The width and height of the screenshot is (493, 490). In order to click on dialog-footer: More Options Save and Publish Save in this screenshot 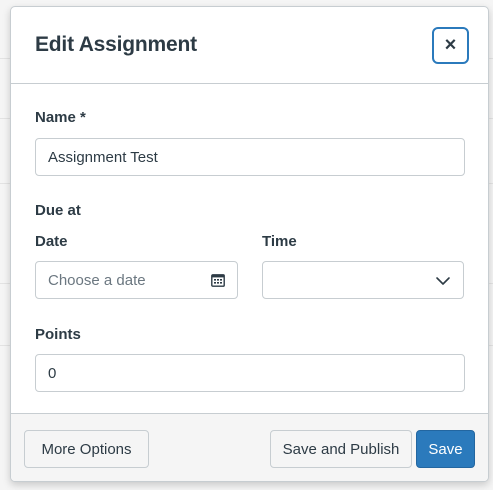, I will do `click(249, 447)`.